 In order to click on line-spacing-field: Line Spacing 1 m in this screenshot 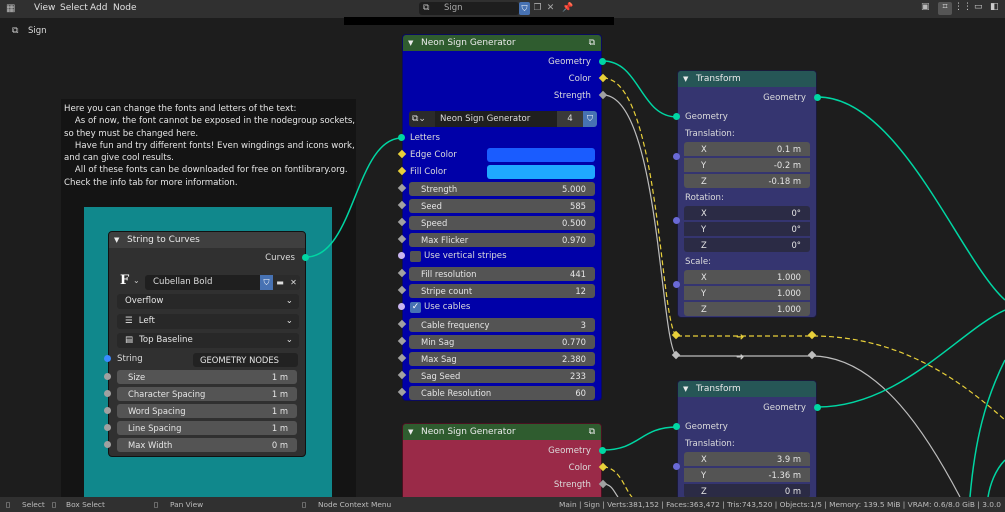, I will do `click(207, 428)`.